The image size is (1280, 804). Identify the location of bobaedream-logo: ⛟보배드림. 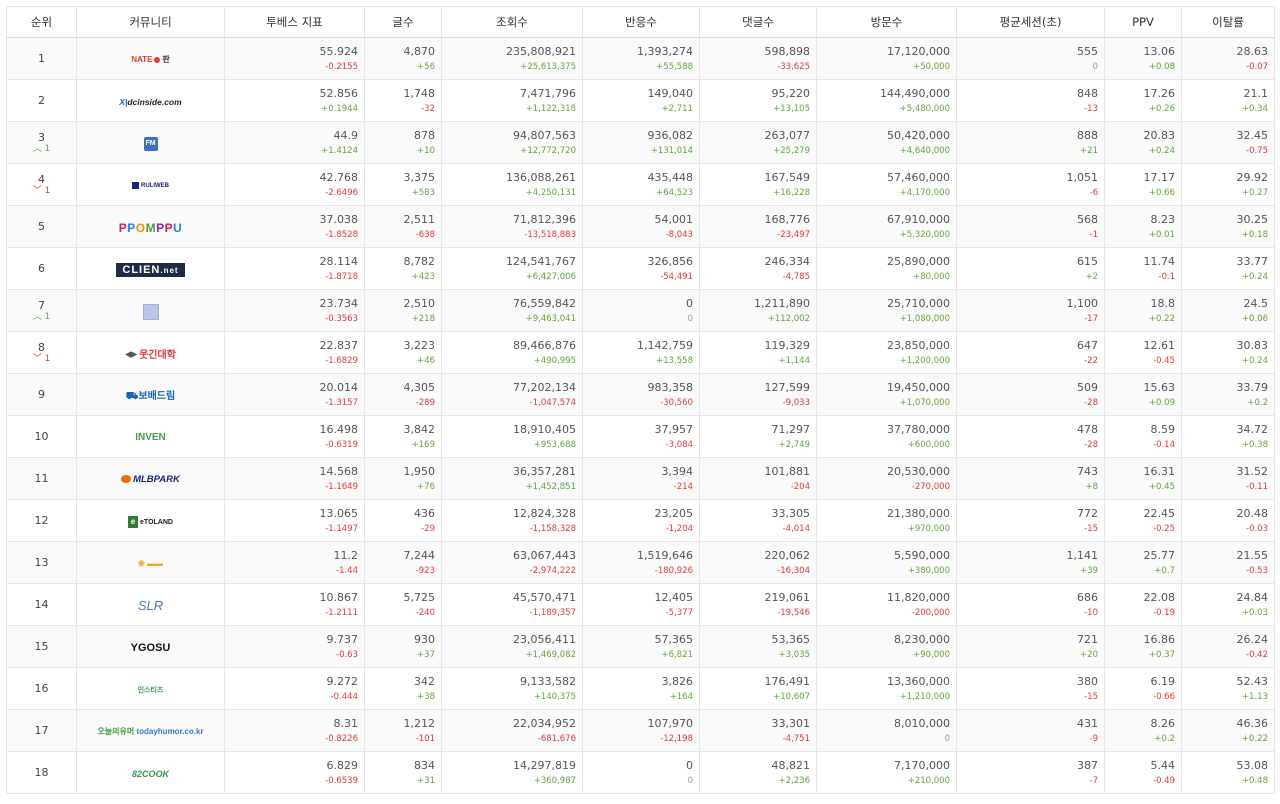
(150, 394).